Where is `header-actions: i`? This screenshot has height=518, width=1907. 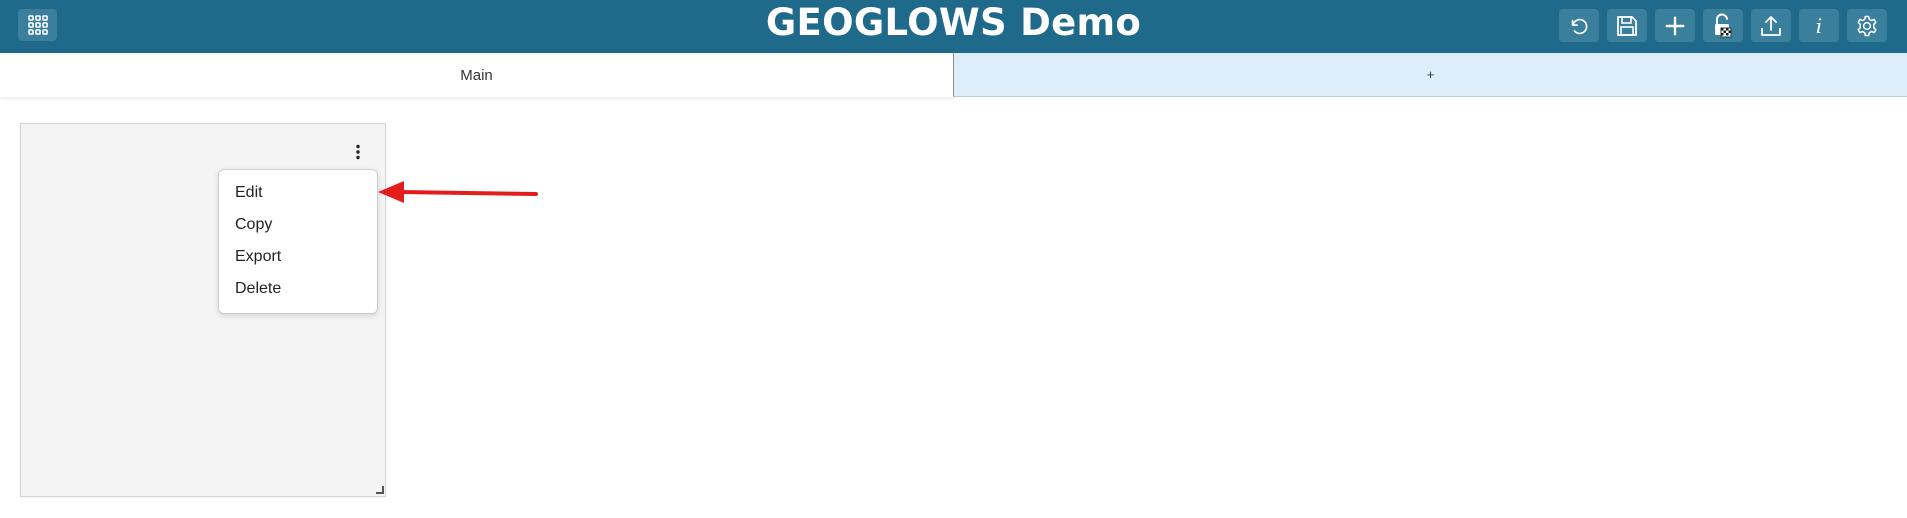 header-actions: i is located at coordinates (1723, 25).